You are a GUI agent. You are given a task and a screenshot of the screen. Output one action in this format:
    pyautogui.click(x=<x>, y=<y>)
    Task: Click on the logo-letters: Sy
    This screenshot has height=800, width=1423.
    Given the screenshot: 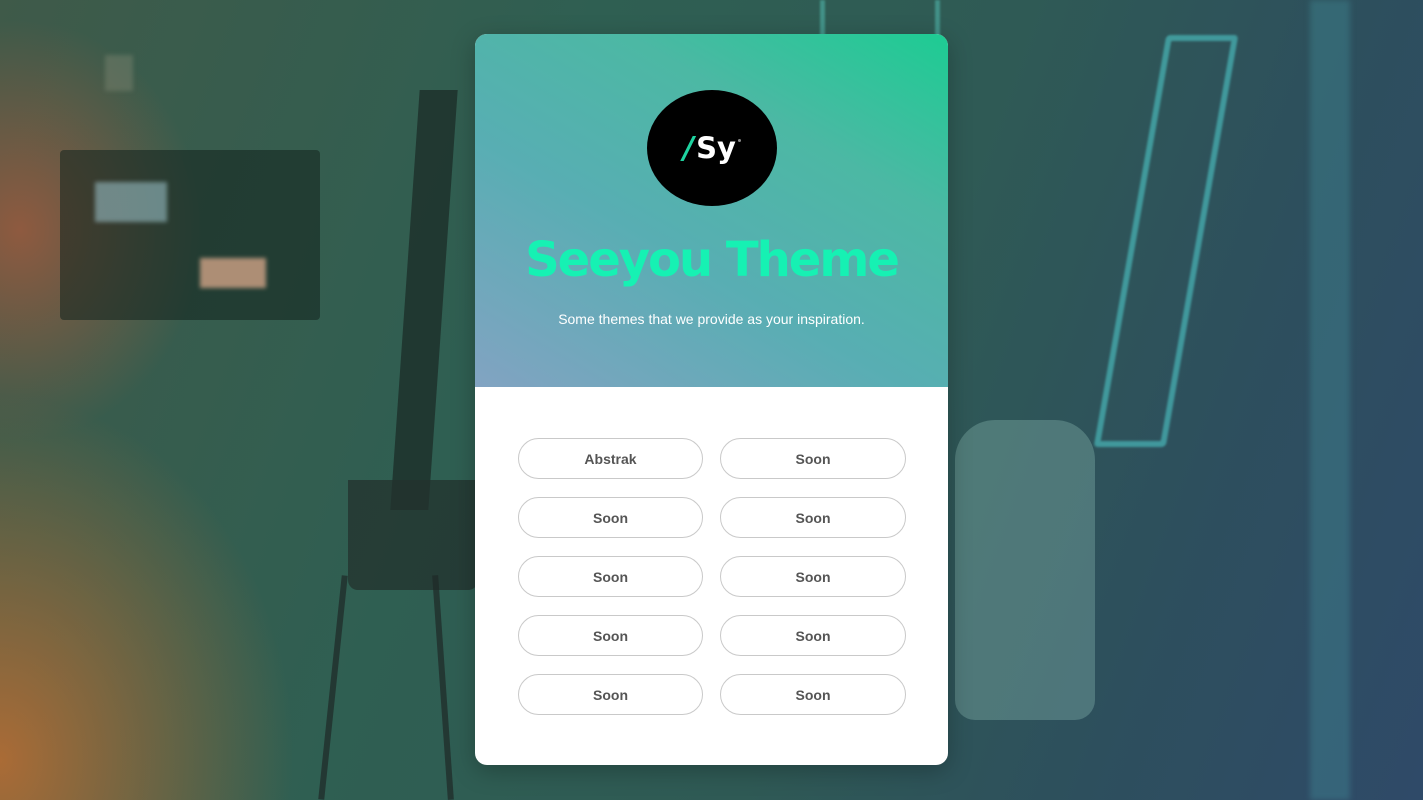 What is the action you would take?
    pyautogui.click(x=716, y=148)
    